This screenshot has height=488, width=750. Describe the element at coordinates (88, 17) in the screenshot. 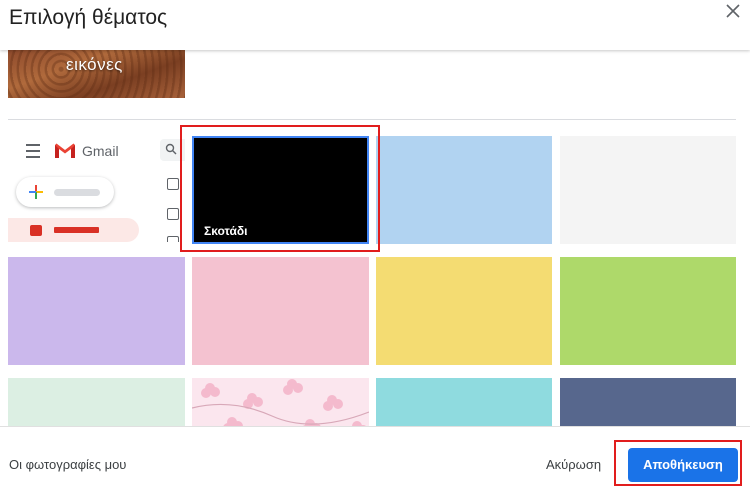

I see `dialog-title: Επιλογή θέματος` at that location.